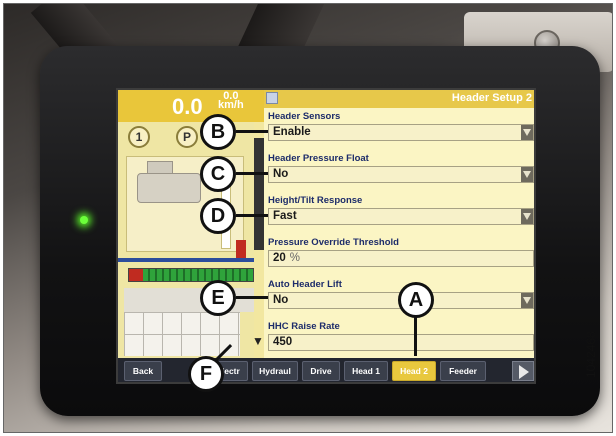 This screenshot has width=616, height=436. What do you see at coordinates (491, 98) in the screenshot?
I see `page-title: Header Setup 2` at bounding box center [491, 98].